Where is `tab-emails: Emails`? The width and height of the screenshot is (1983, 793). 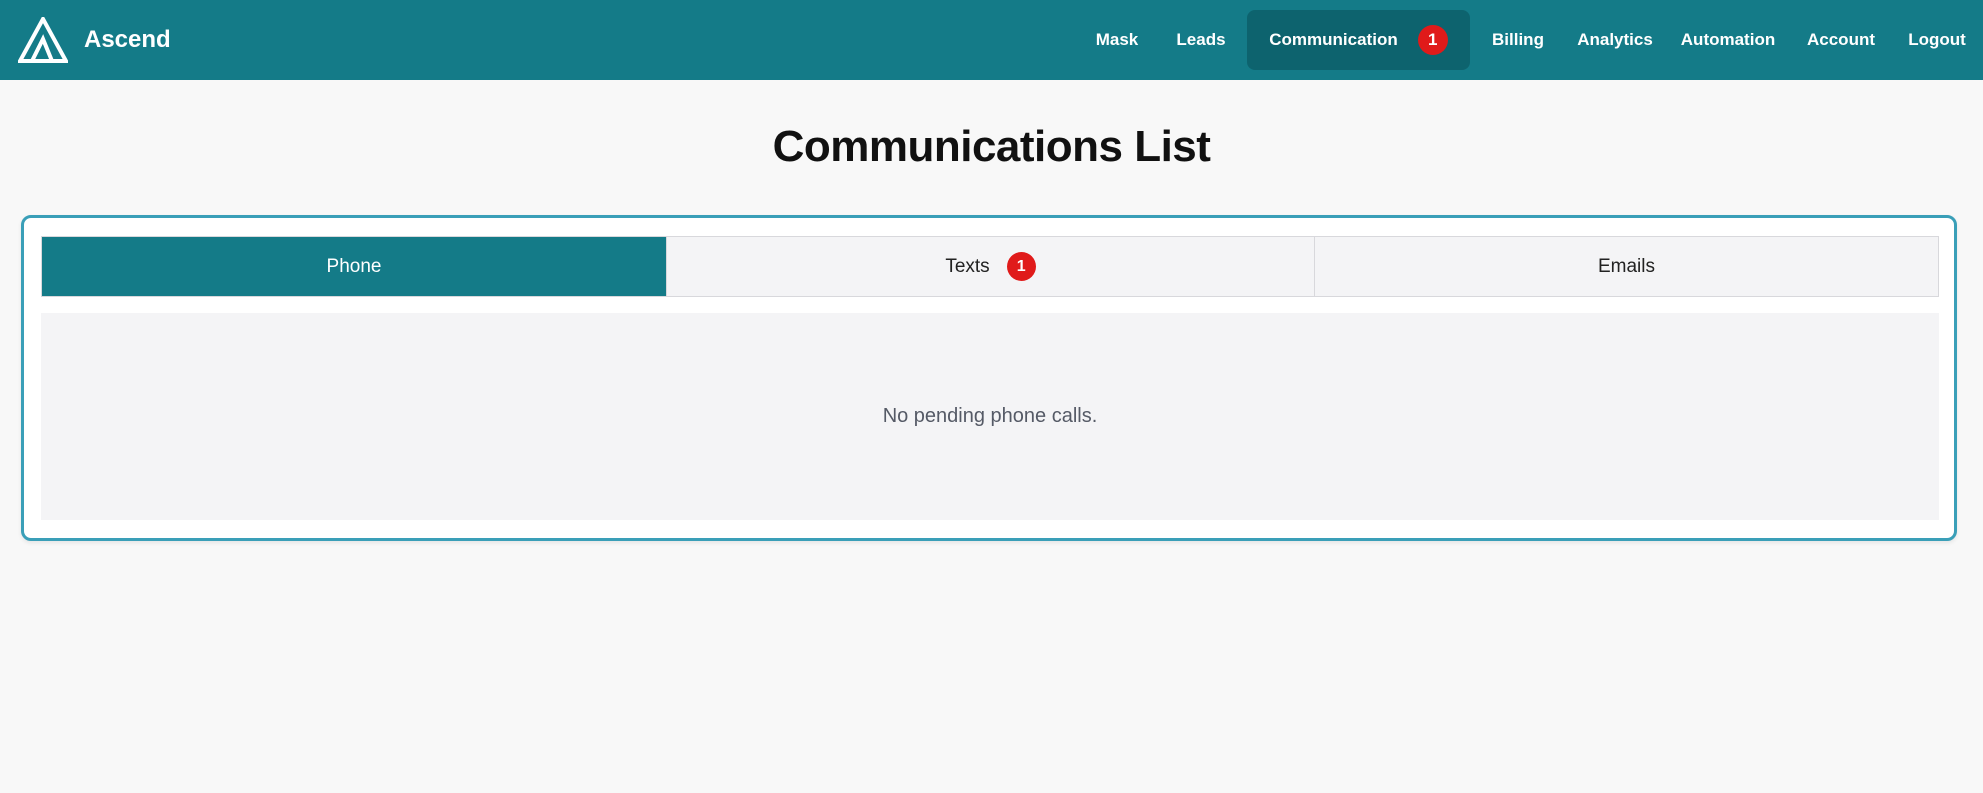 tab-emails: Emails is located at coordinates (1626, 266).